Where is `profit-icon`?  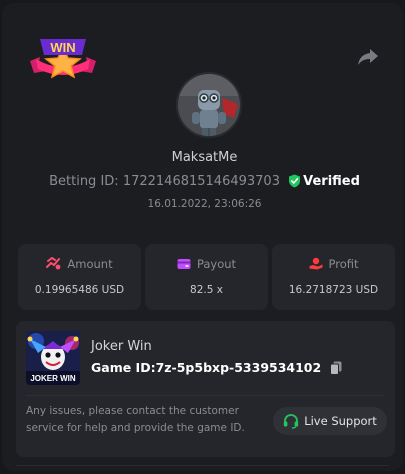
profit-icon is located at coordinates (315, 263).